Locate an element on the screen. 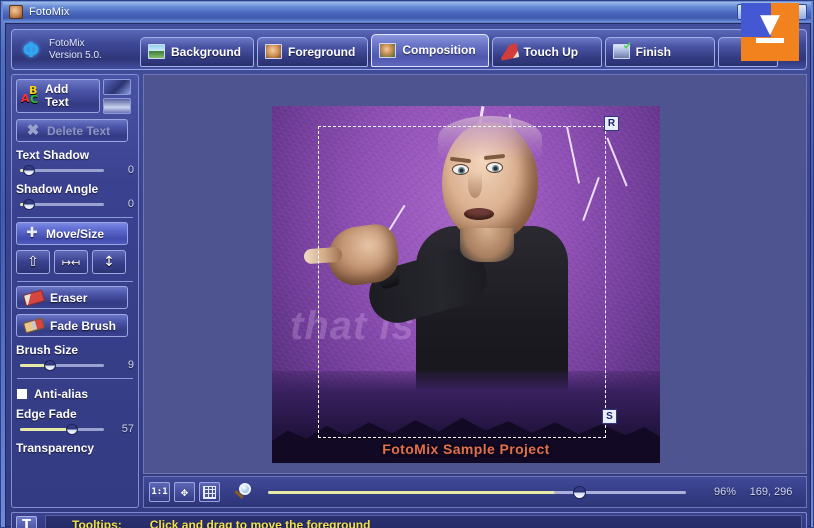  add-text-side-buttons is located at coordinates (117, 96).